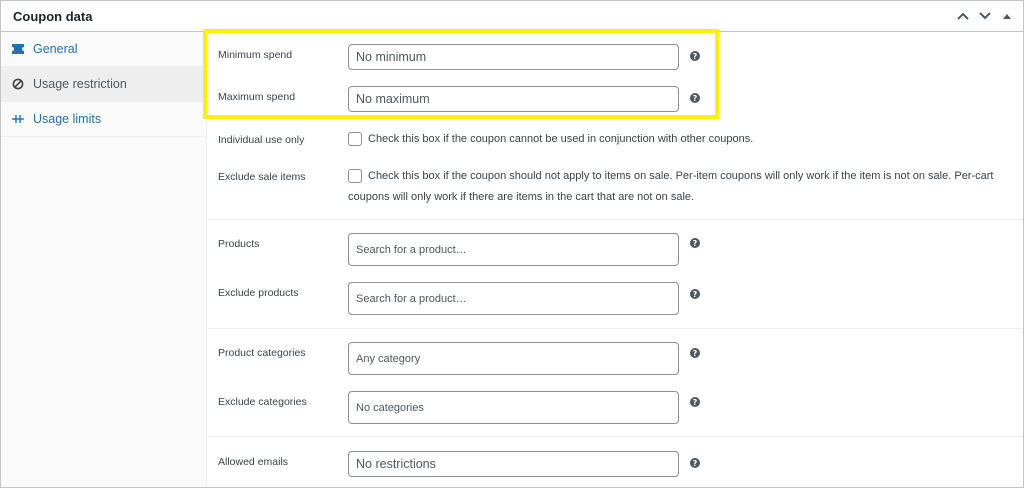 This screenshot has width=1024, height=488. I want to click on individual-use-checkbox, so click(355, 139).